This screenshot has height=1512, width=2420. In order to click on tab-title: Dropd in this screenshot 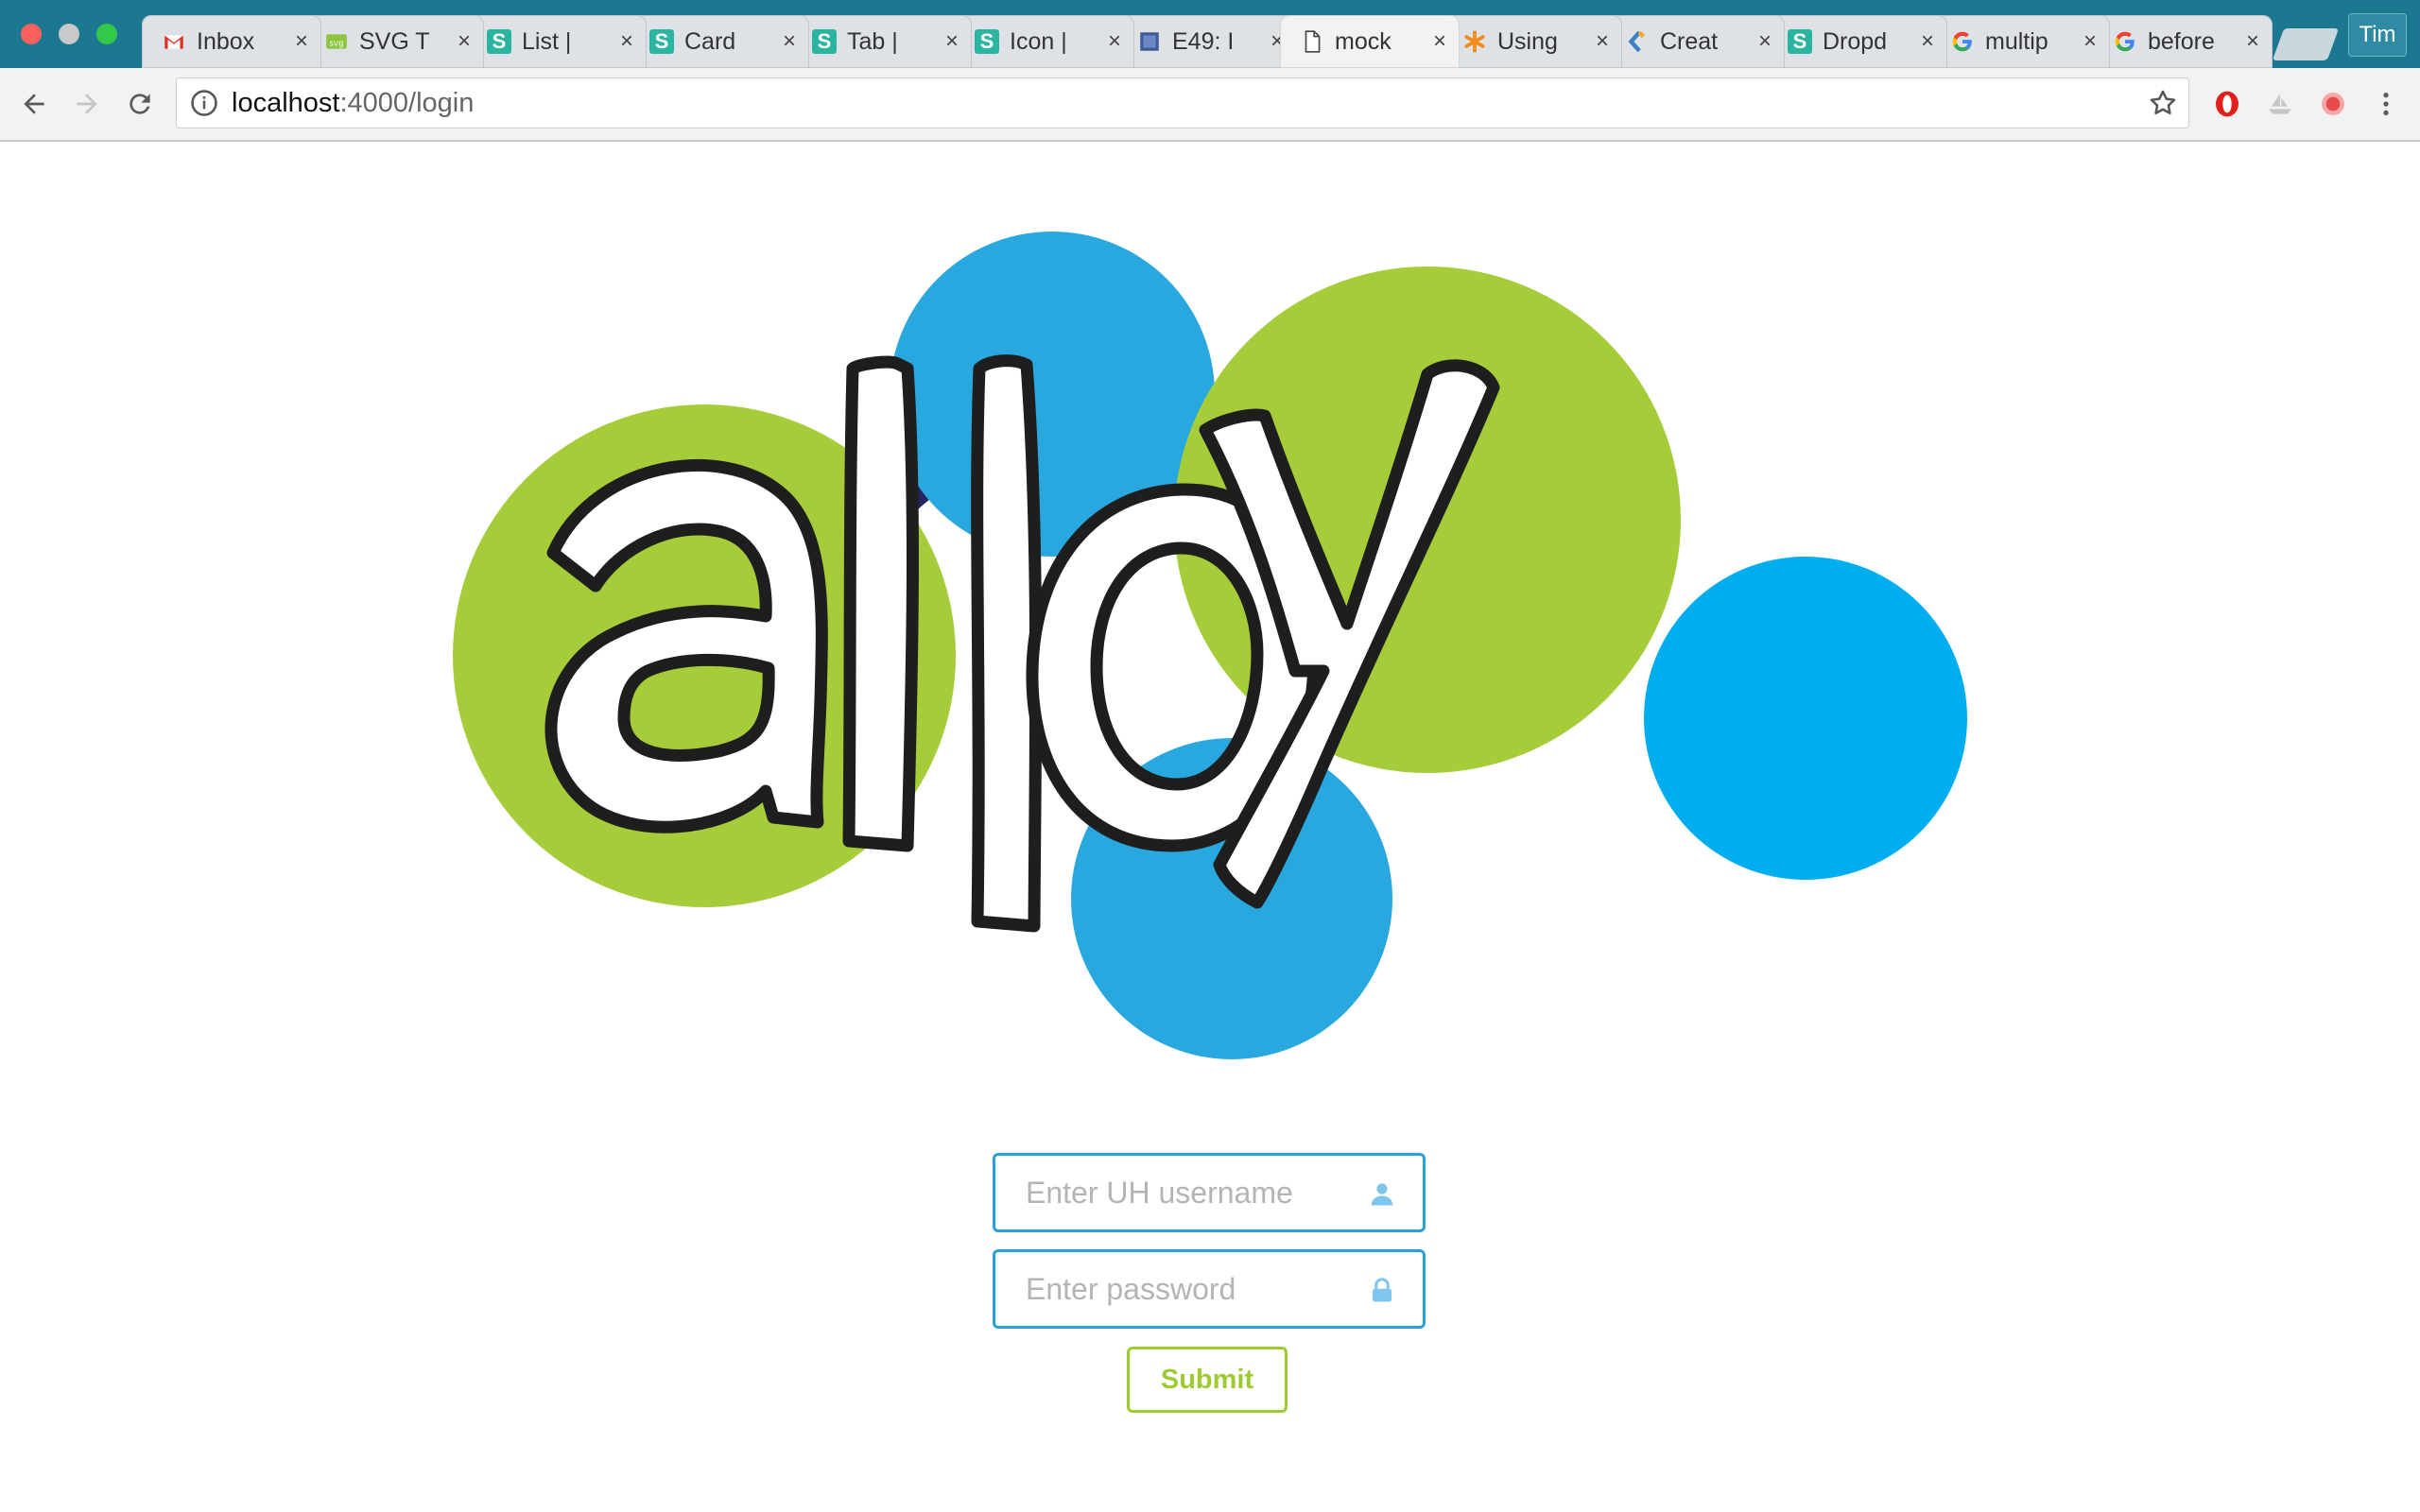, I will do `click(1855, 41)`.